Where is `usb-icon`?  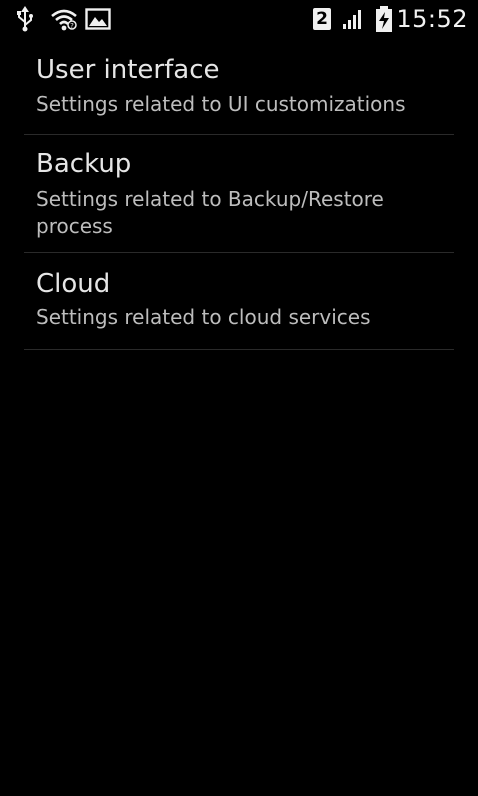
usb-icon is located at coordinates (25, 19).